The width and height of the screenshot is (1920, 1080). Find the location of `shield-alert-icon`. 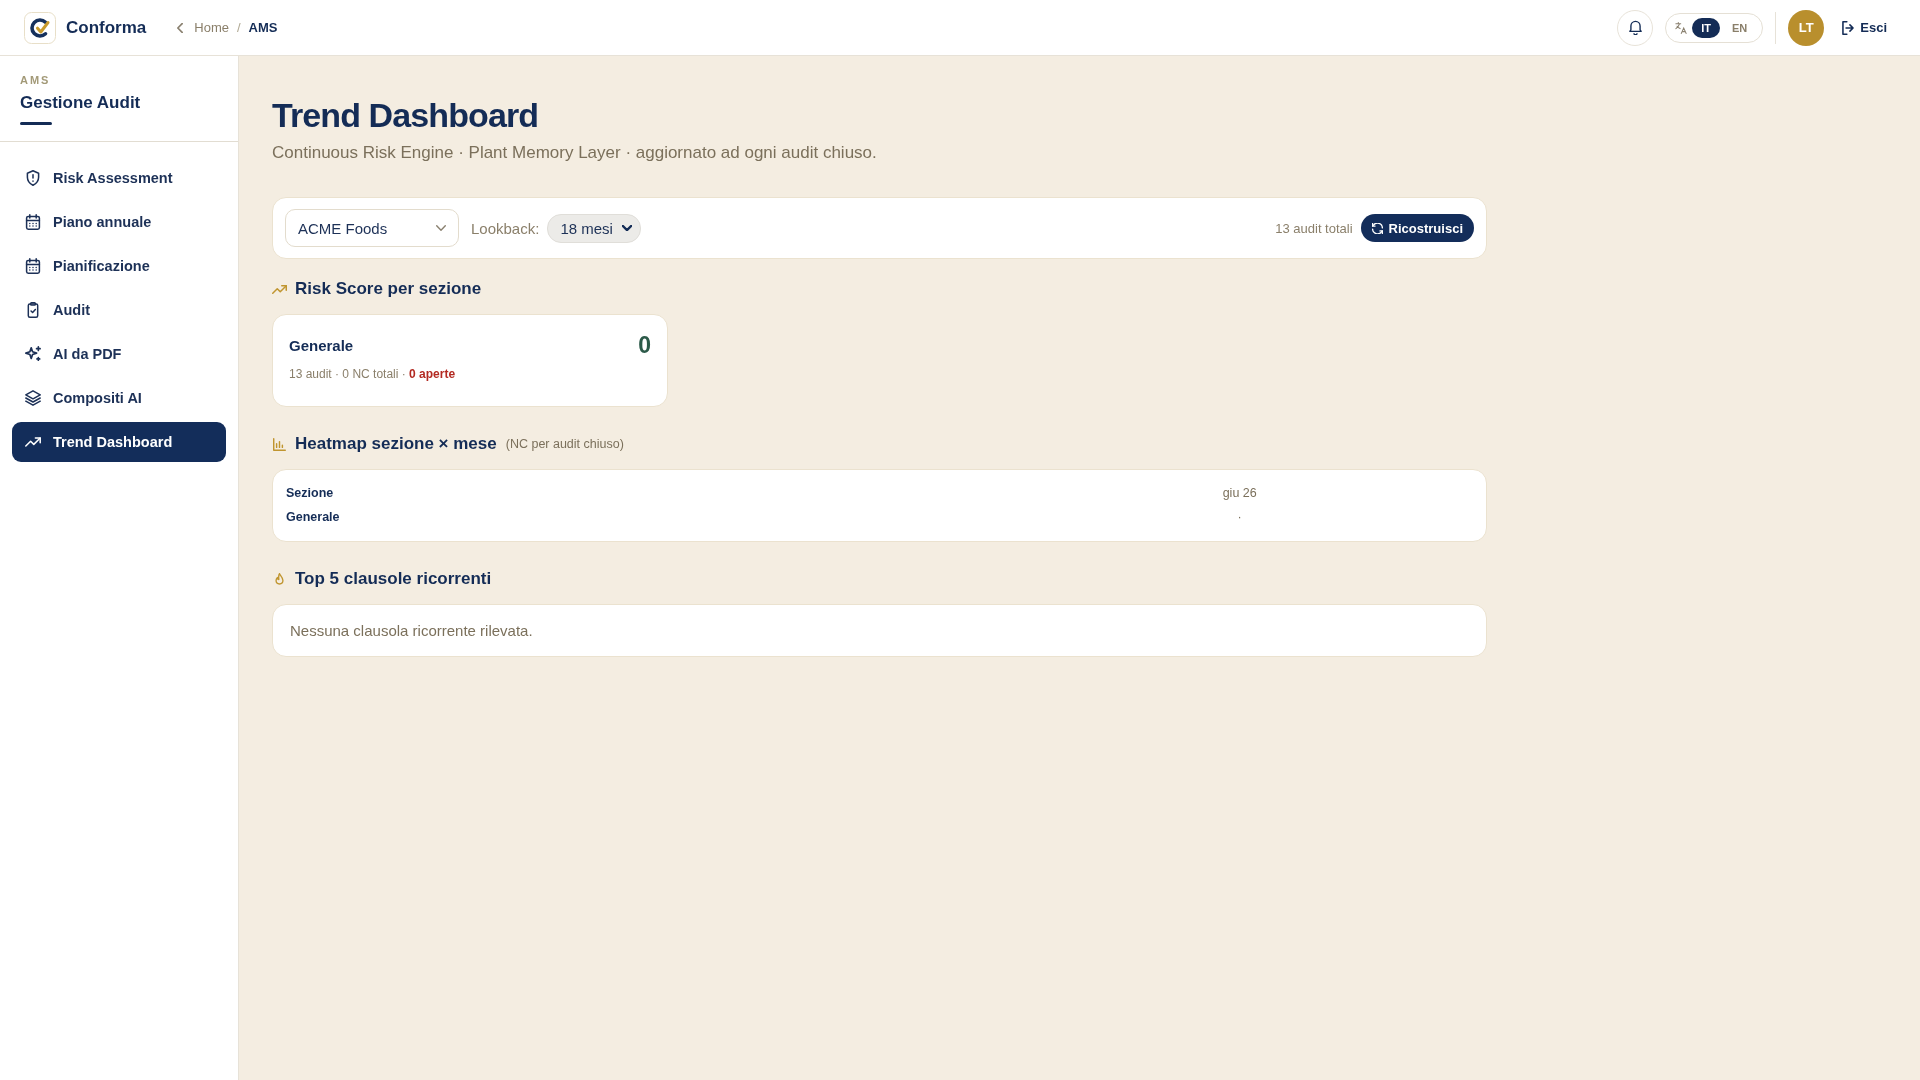

shield-alert-icon is located at coordinates (33, 178).